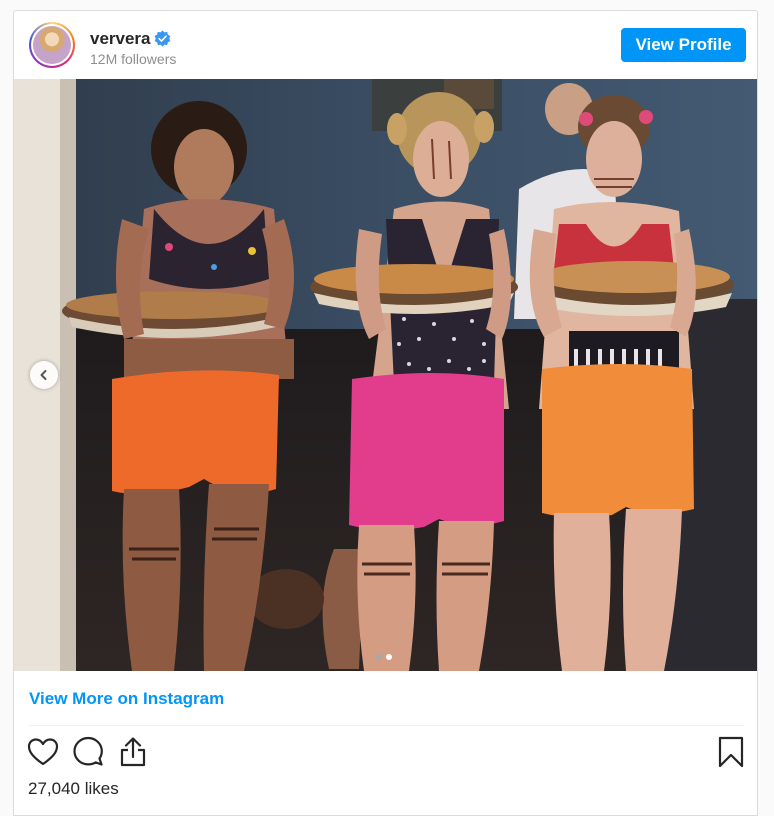  I want to click on carousel-dot, so click(379, 657).